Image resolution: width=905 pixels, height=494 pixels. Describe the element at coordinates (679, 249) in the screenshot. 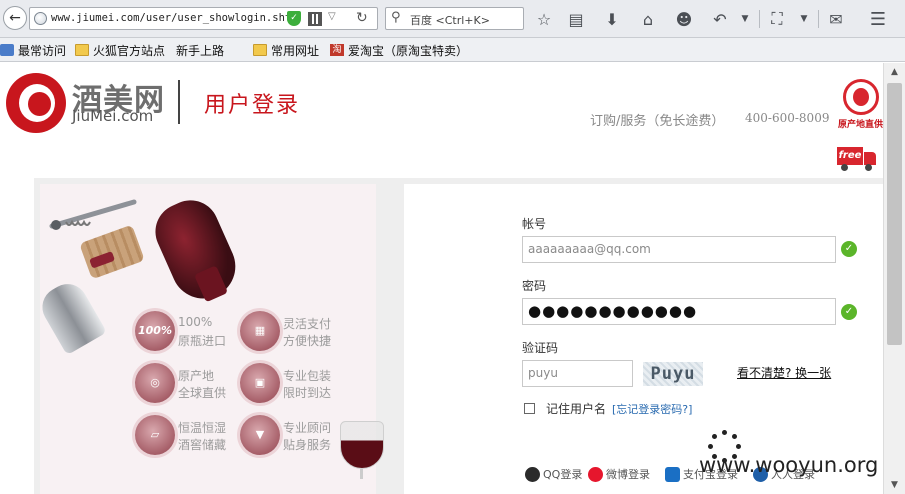

I see `account-input: aaaaaaaaa@qq.com` at that location.